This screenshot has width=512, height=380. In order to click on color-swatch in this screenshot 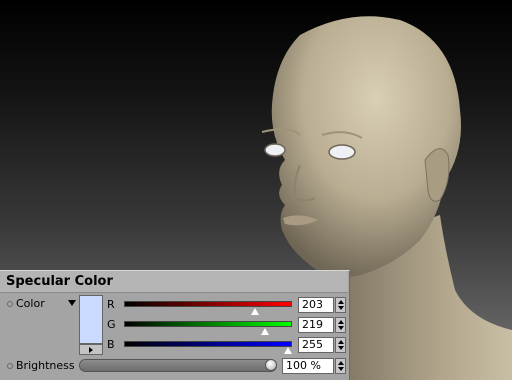, I will do `click(91, 319)`.